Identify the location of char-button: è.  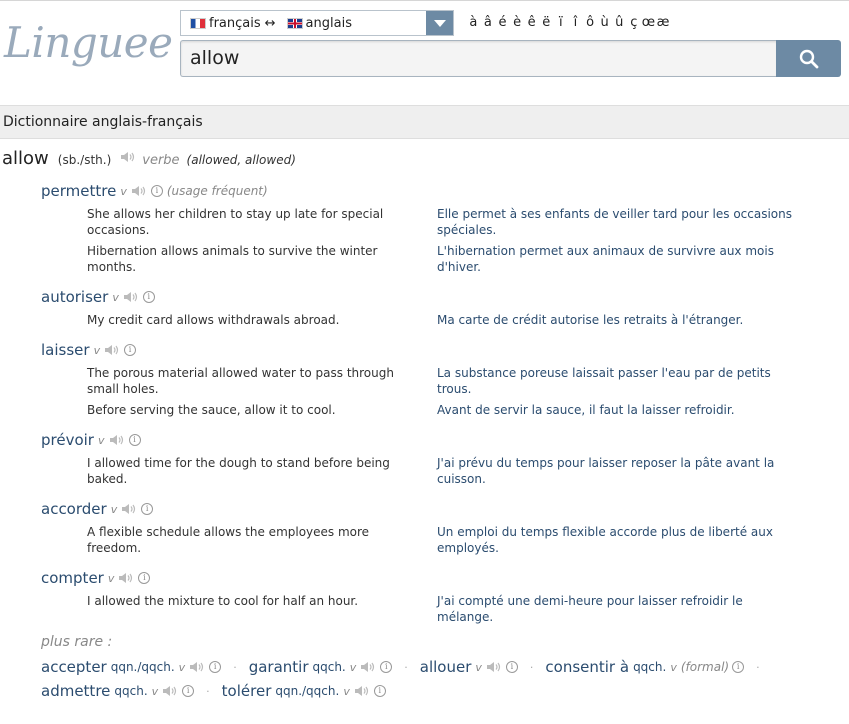
(517, 22).